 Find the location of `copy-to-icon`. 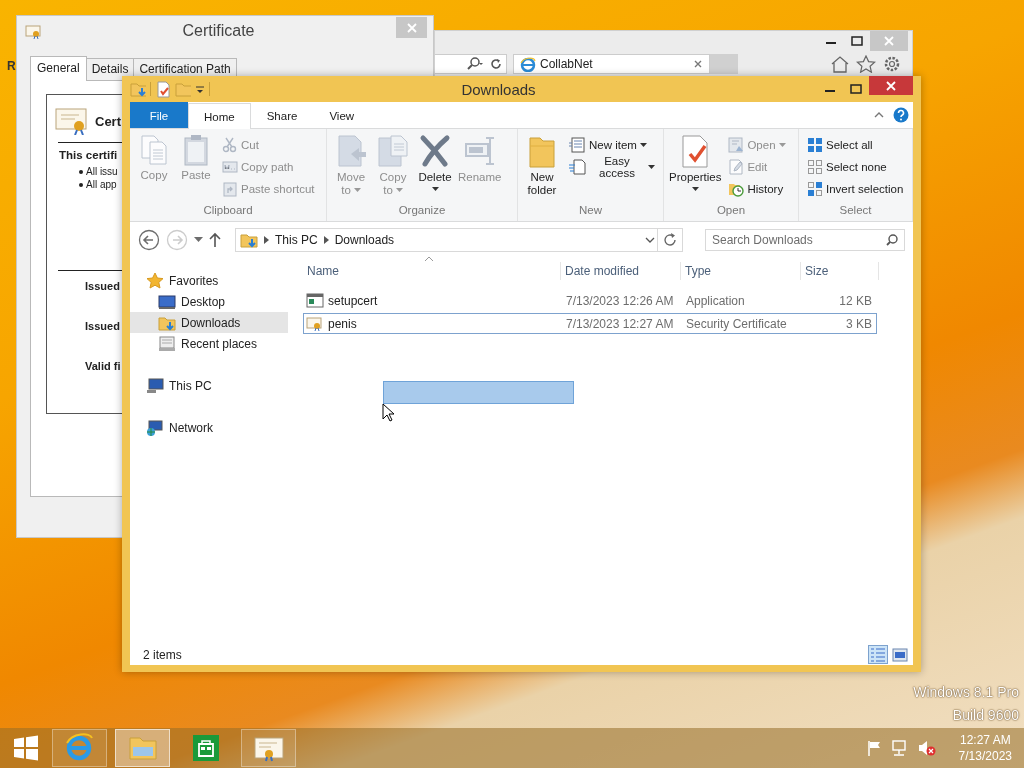

copy-to-icon is located at coordinates (393, 151).